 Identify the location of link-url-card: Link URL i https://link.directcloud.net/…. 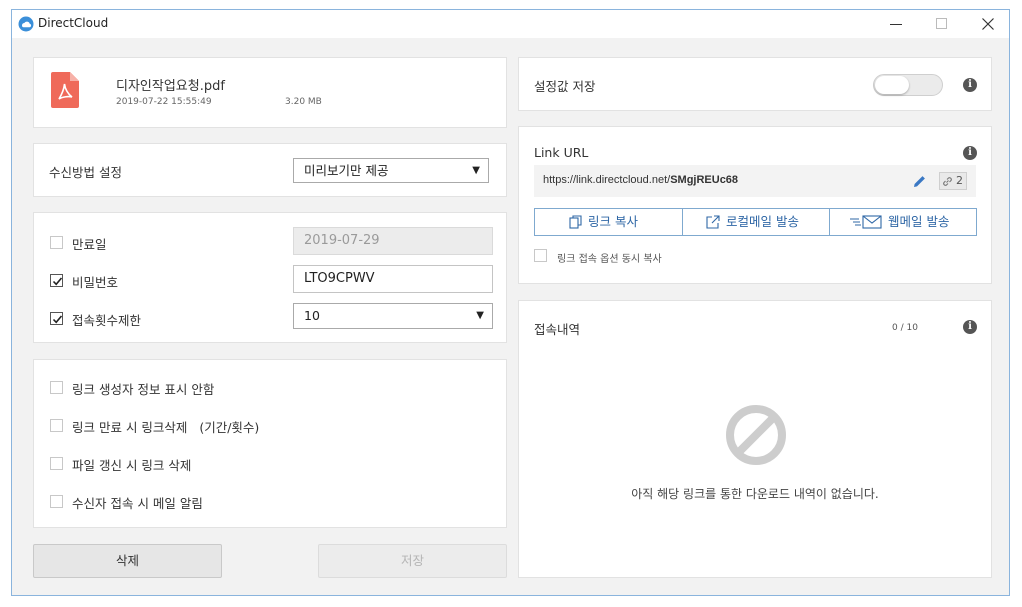
(755, 205).